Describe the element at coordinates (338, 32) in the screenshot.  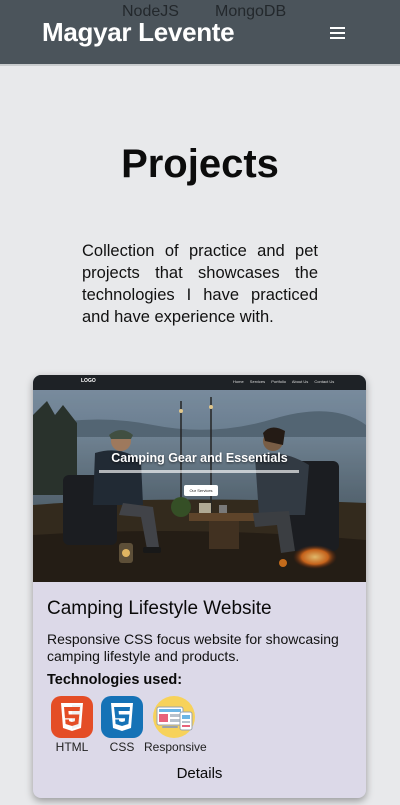
I see `hamburger-icon` at that location.